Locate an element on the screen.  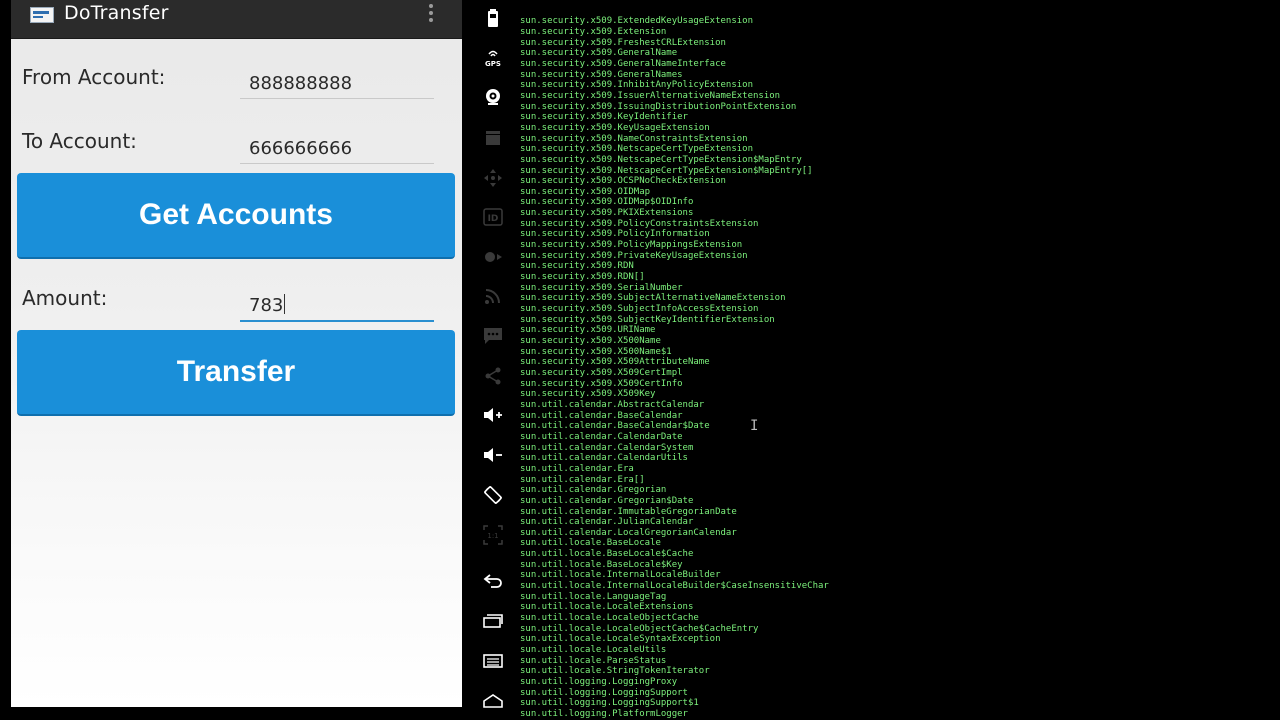
overflow-menu-icon is located at coordinates (431, 13).